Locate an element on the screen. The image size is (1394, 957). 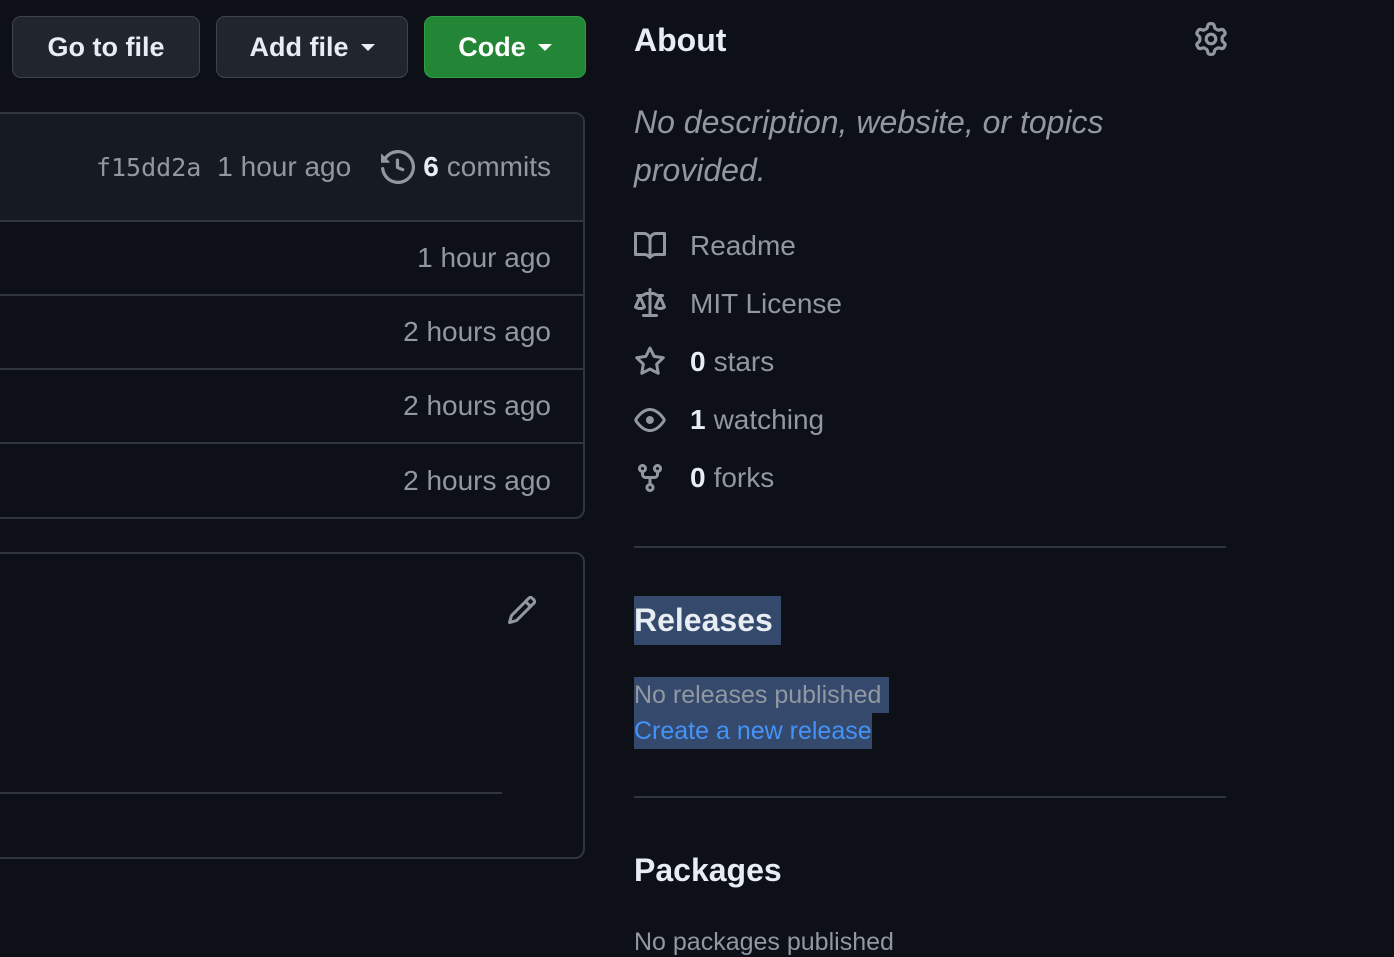
license-link: MIT License is located at coordinates (738, 304).